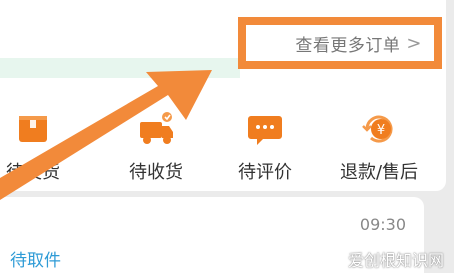  I want to click on action-label: 待评价, so click(265, 172).